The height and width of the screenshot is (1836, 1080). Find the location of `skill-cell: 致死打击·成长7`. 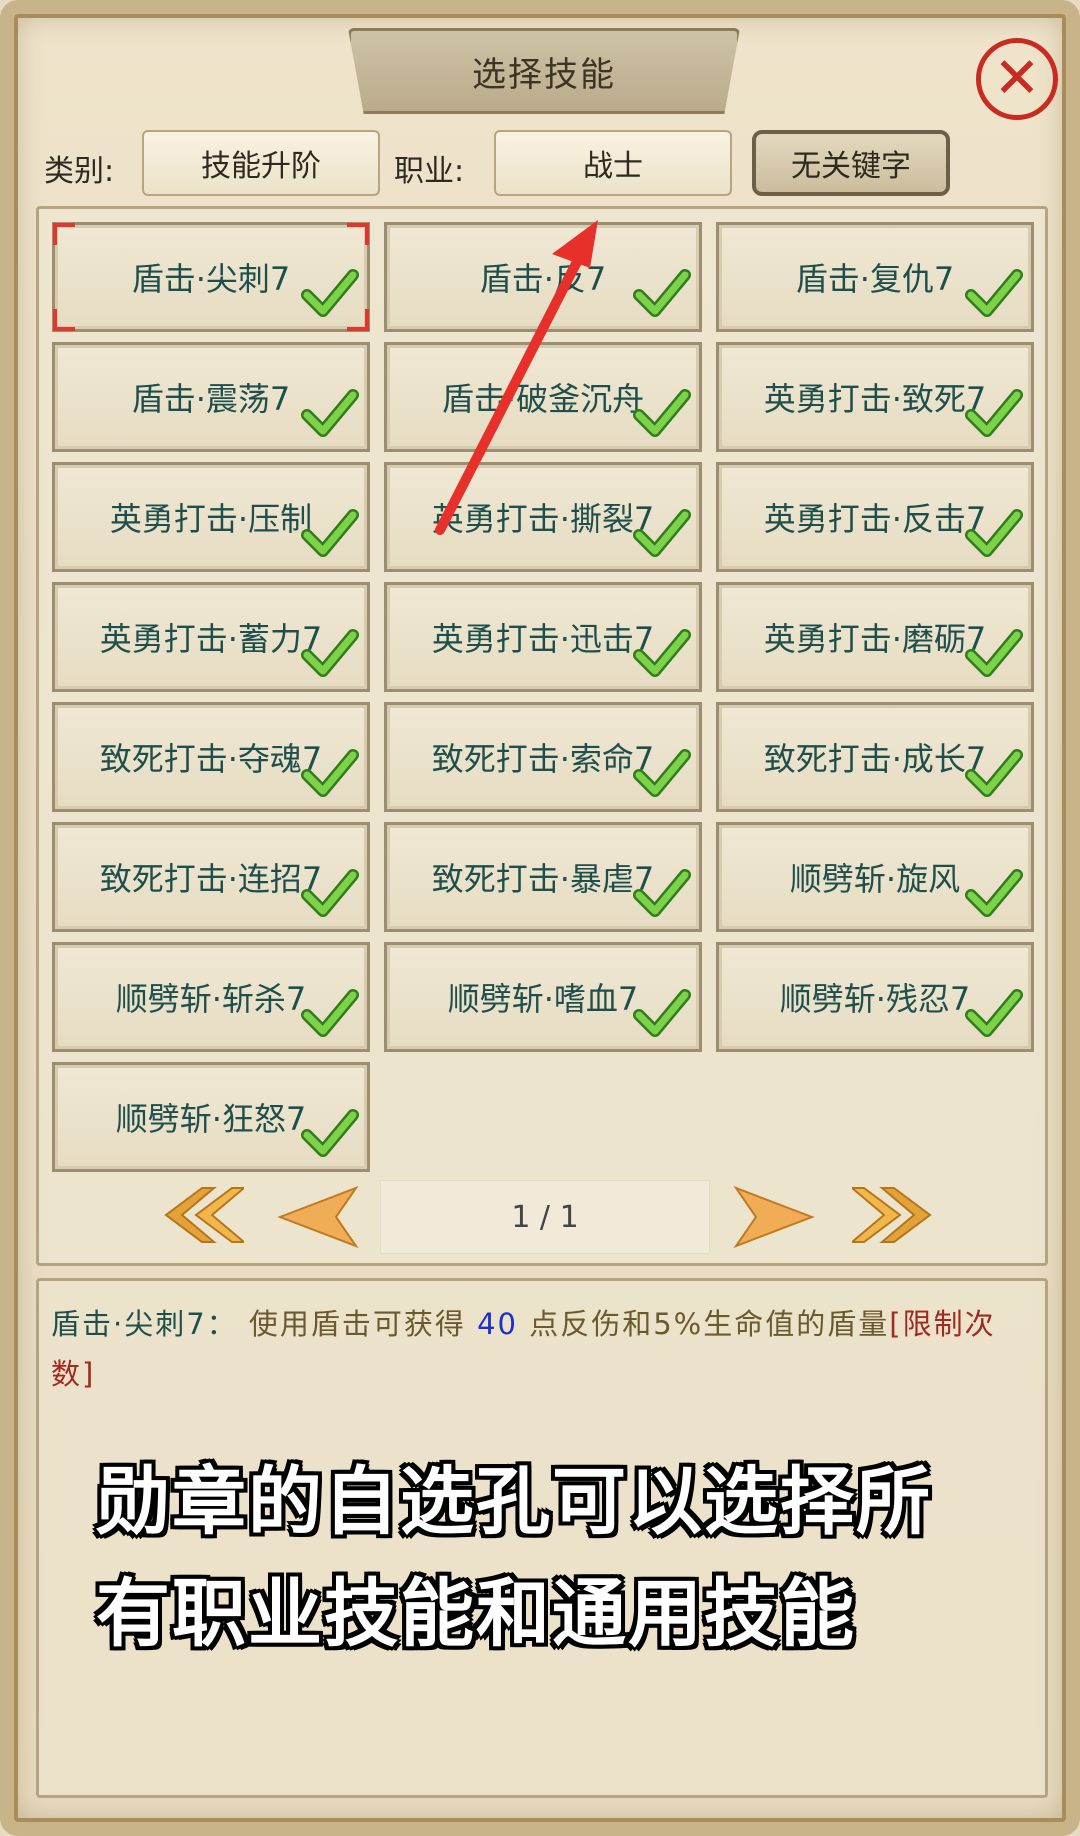

skill-cell: 致死打击·成长7 is located at coordinates (875, 757).